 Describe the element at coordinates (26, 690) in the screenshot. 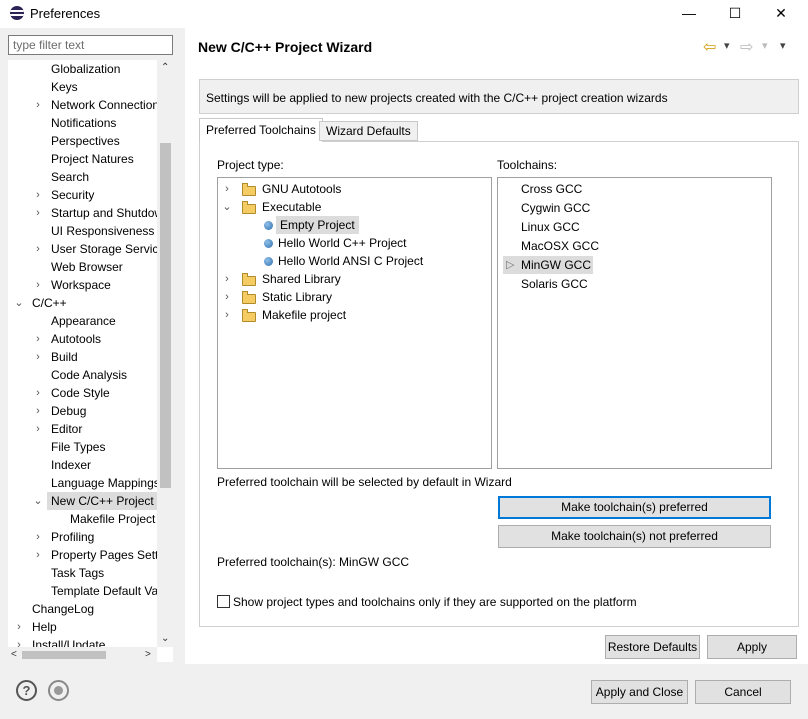

I see `help-icon: ?` at that location.